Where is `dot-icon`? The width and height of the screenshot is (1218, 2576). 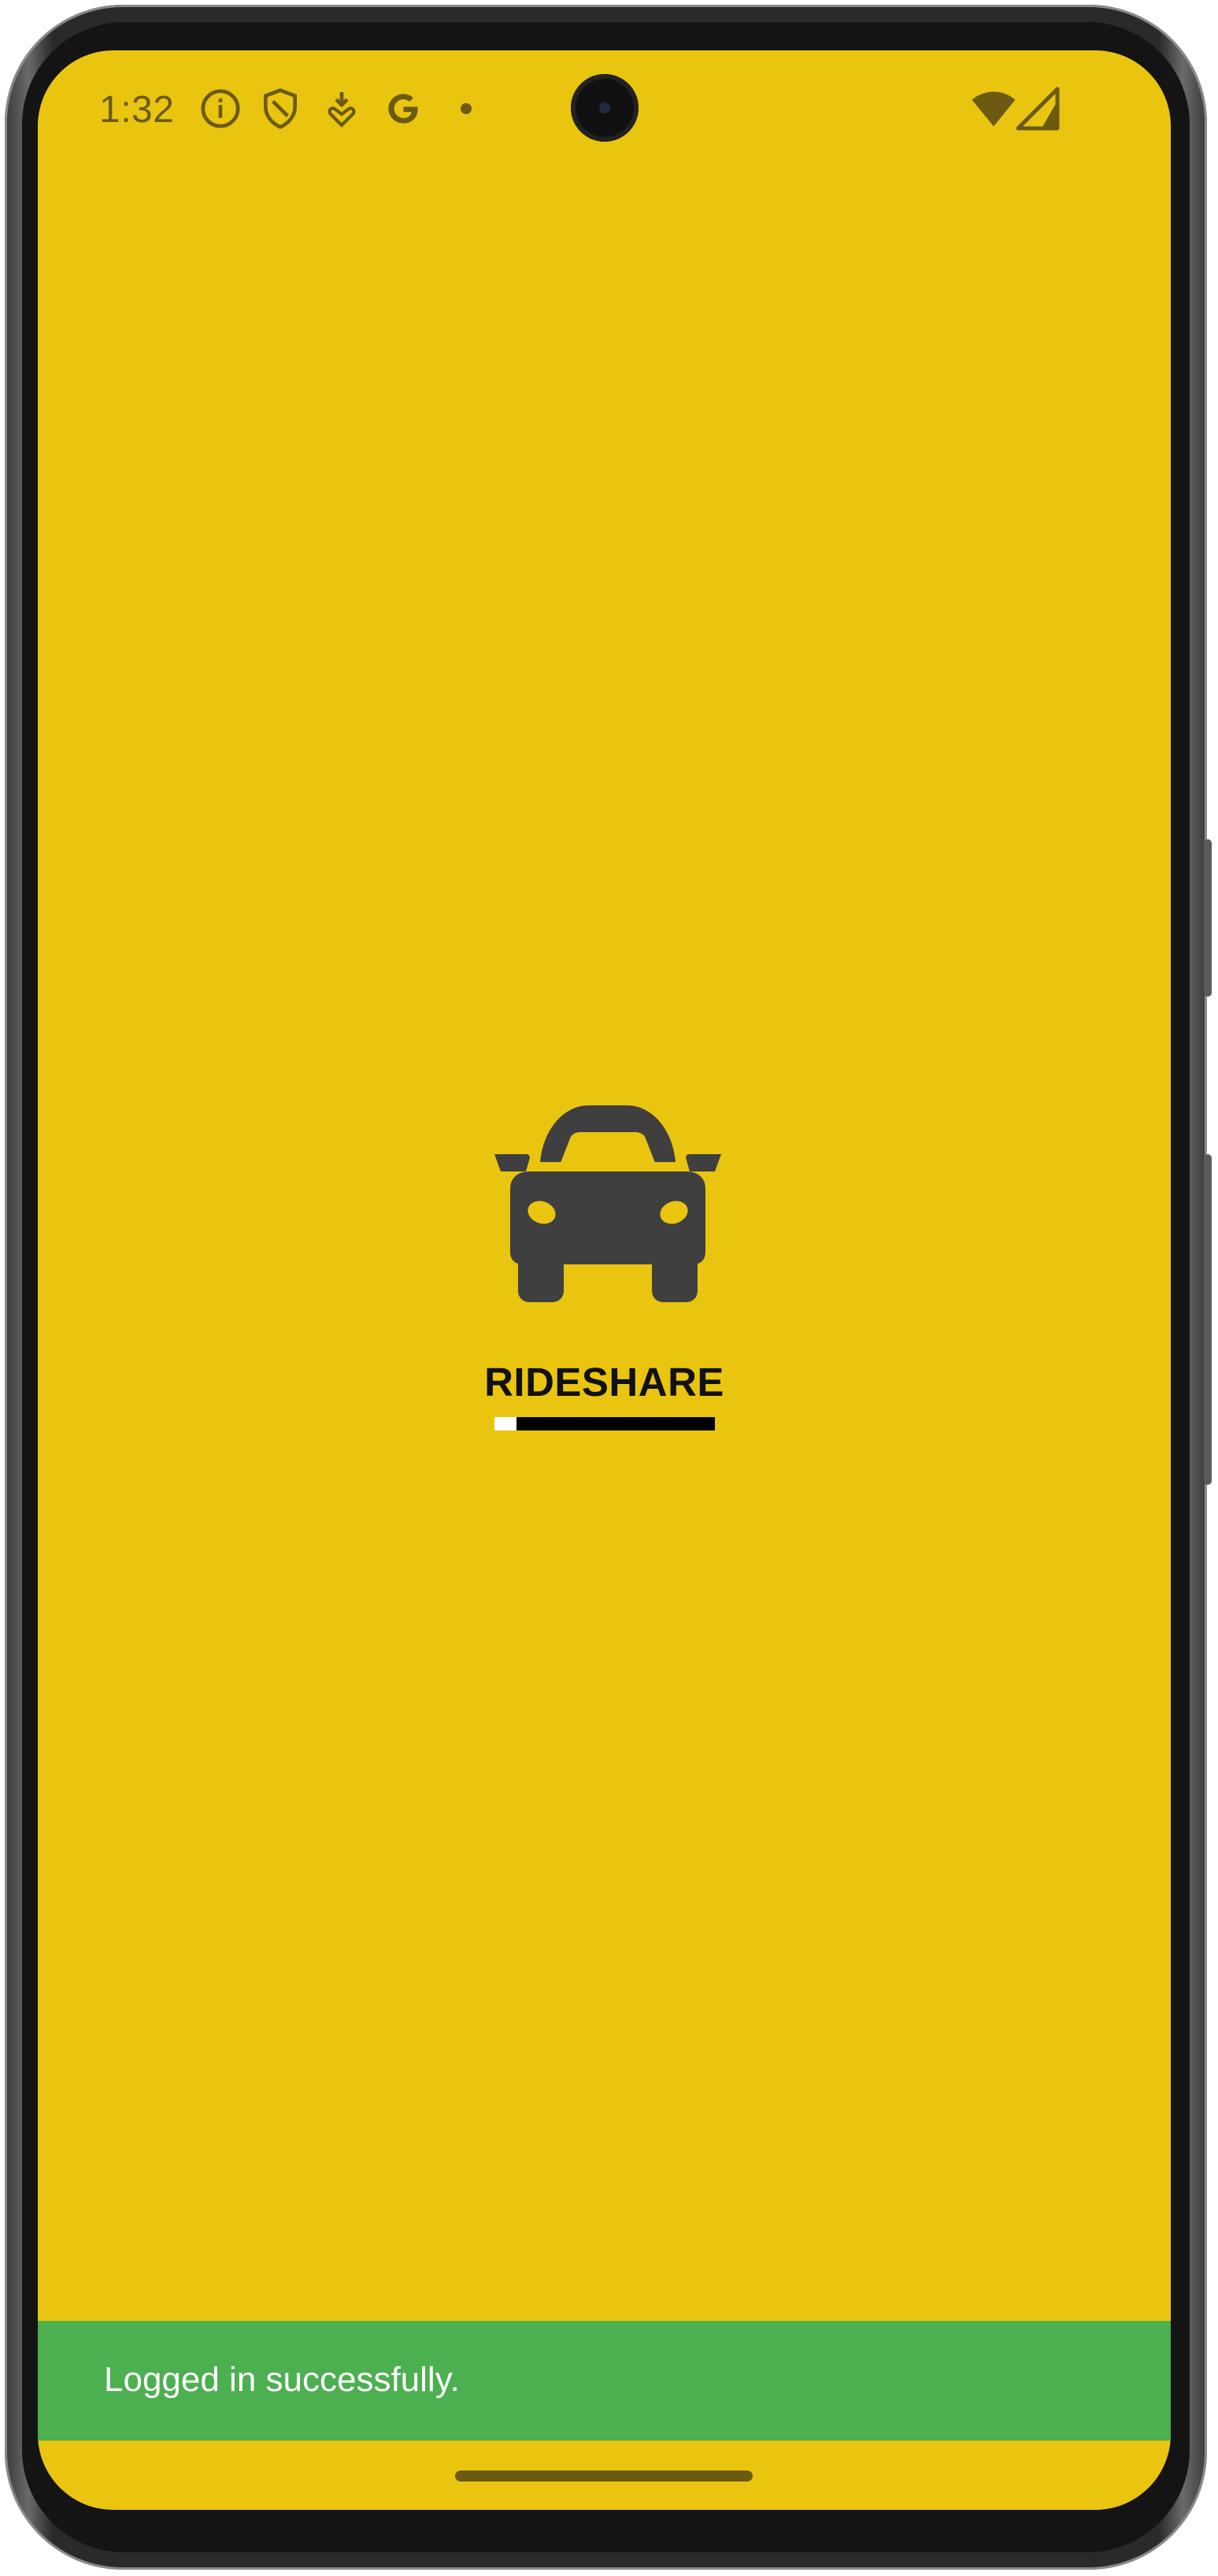
dot-icon is located at coordinates (467, 108).